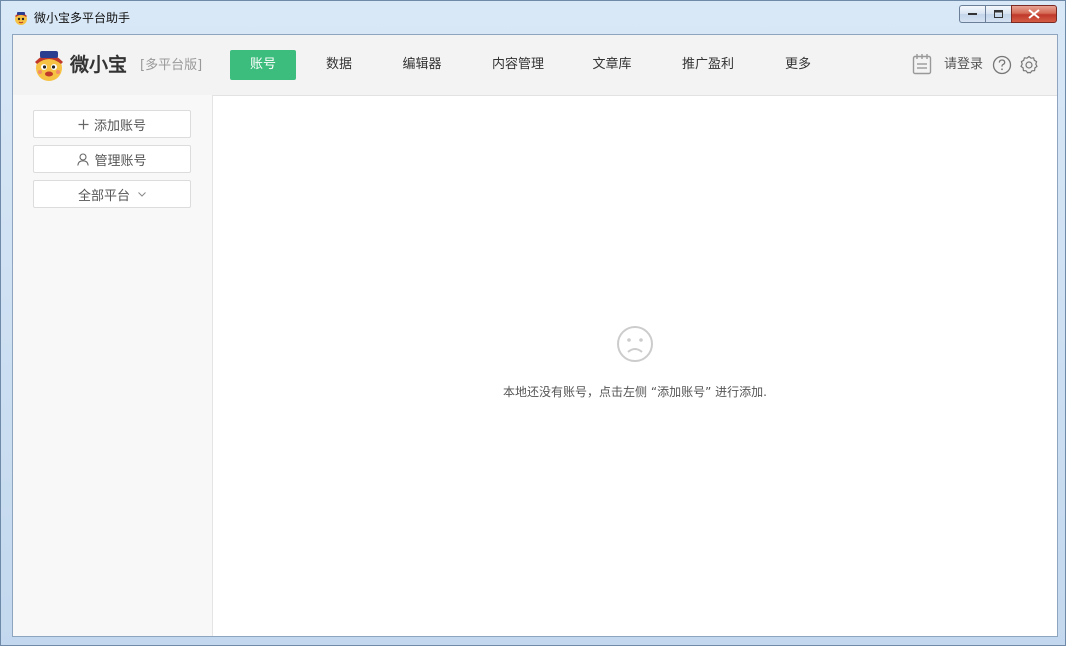  Describe the element at coordinates (83, 124) in the screenshot. I see `plus-icon` at that location.